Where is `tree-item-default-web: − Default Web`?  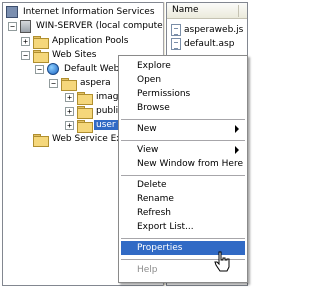
tree-item-default-web: − Default Web is located at coordinates (78, 69).